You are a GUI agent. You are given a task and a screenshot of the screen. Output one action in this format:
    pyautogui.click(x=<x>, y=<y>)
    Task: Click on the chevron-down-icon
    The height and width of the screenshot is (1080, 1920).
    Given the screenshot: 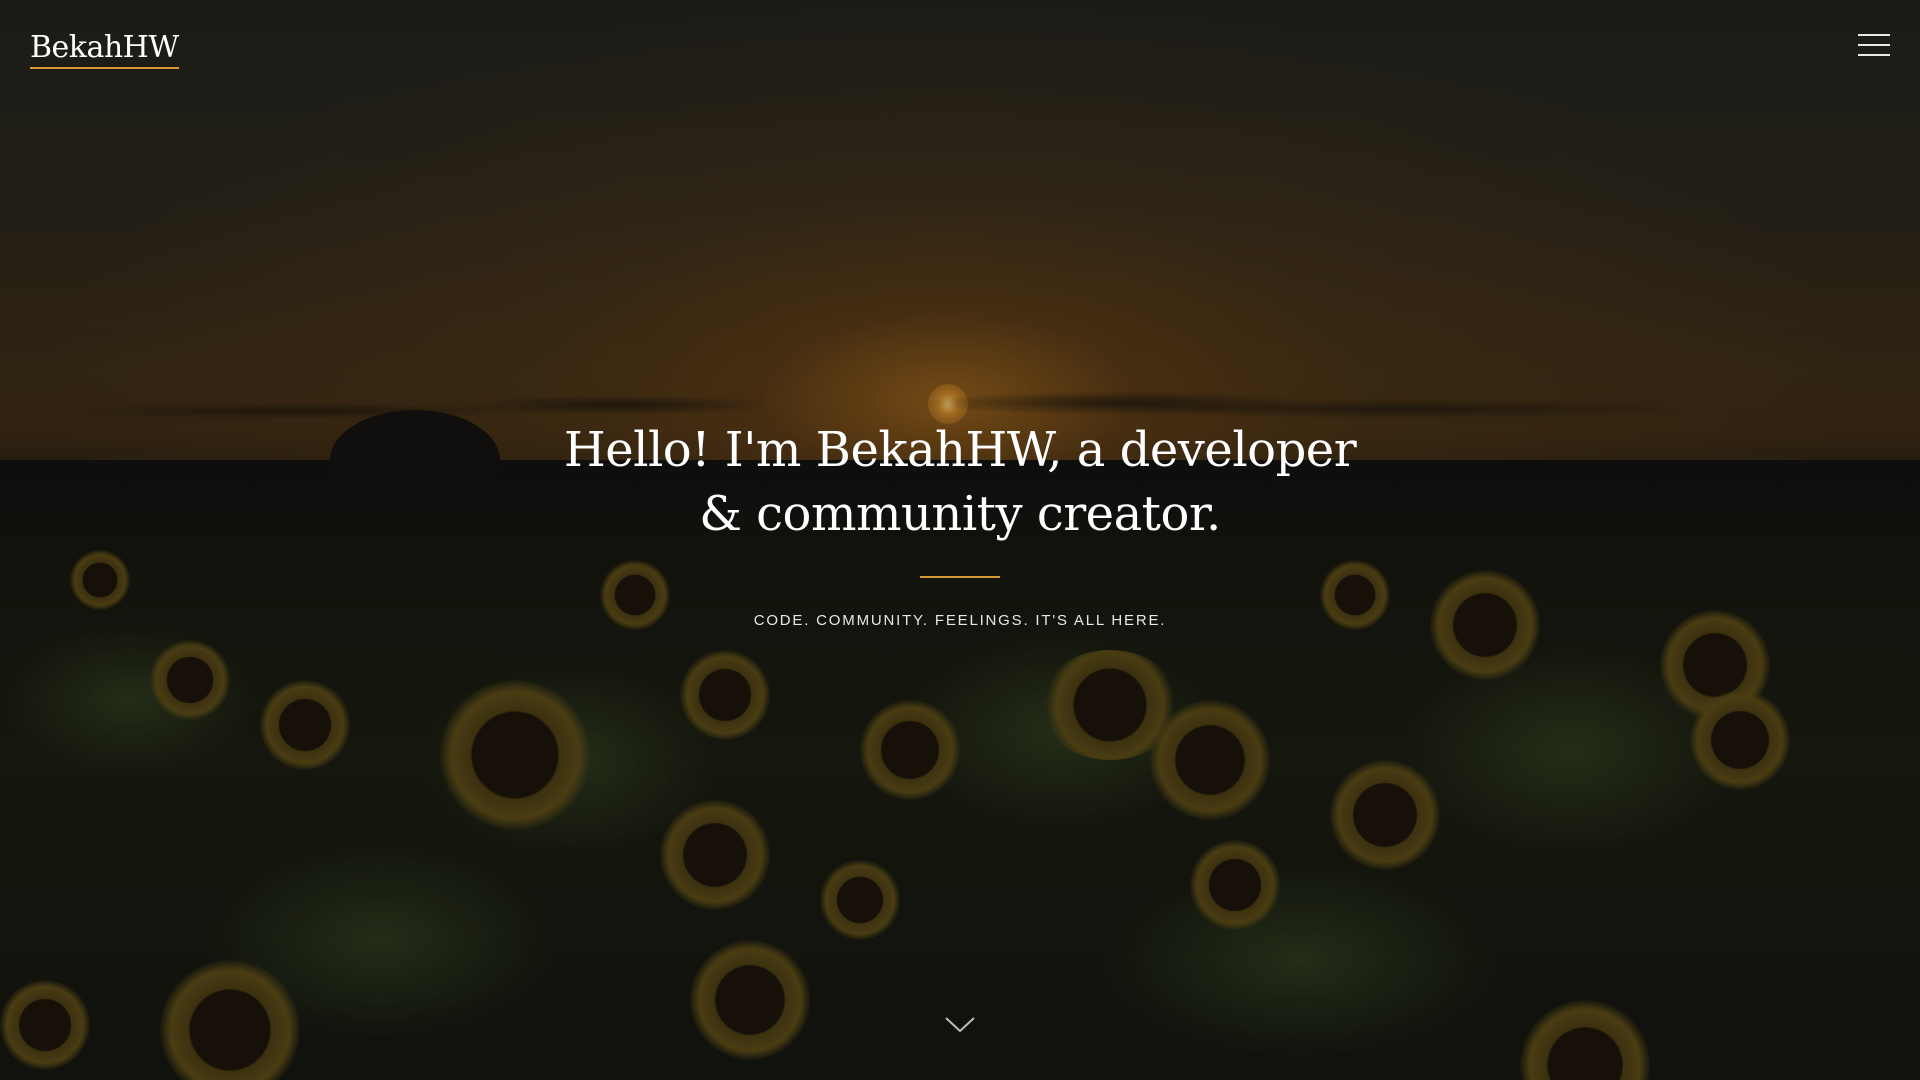 What is the action you would take?
    pyautogui.click(x=960, y=1024)
    